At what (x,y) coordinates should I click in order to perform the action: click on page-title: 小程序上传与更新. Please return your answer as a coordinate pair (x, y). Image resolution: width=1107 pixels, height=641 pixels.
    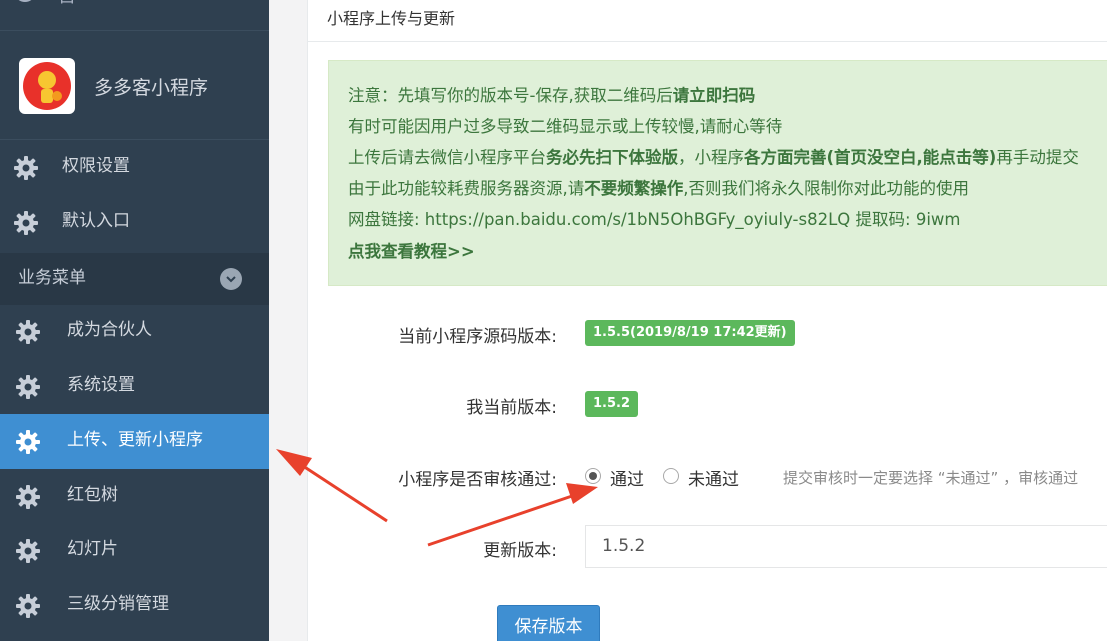
    Looking at the image, I should click on (391, 18).